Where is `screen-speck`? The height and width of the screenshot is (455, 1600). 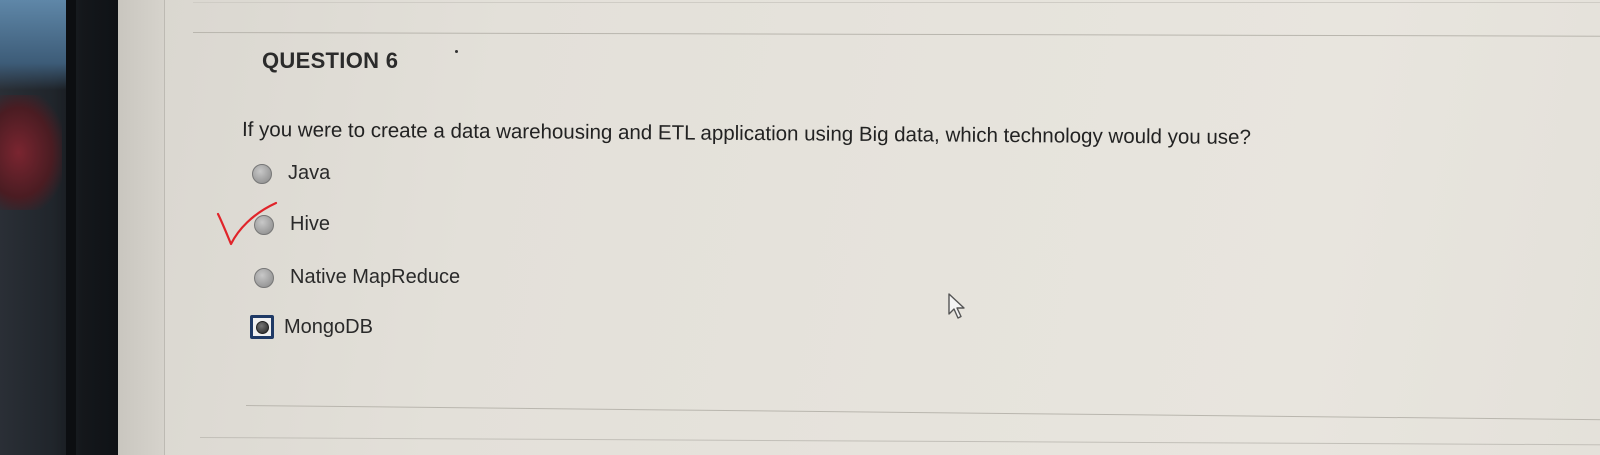 screen-speck is located at coordinates (456, 51).